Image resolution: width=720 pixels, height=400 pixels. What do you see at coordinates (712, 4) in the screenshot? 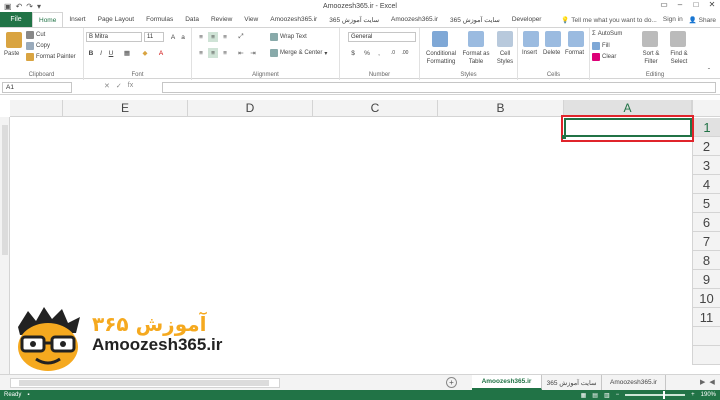
I see `close-icon: ✕` at bounding box center [712, 4].